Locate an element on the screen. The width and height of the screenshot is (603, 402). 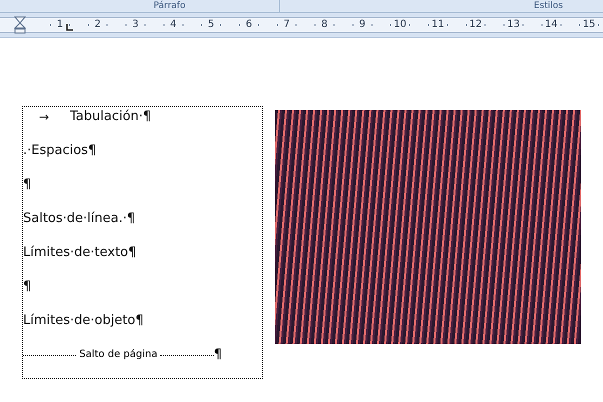
paragraph-text: .·Espacios¶ is located at coordinates (59, 151).